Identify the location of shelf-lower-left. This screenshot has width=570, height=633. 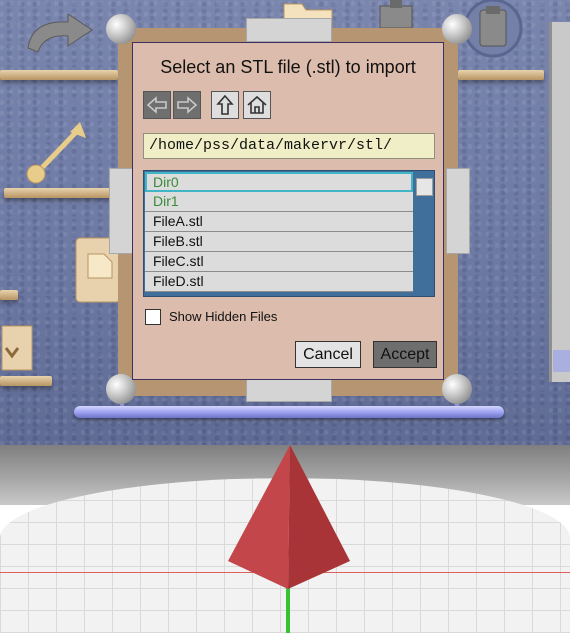
(9, 295).